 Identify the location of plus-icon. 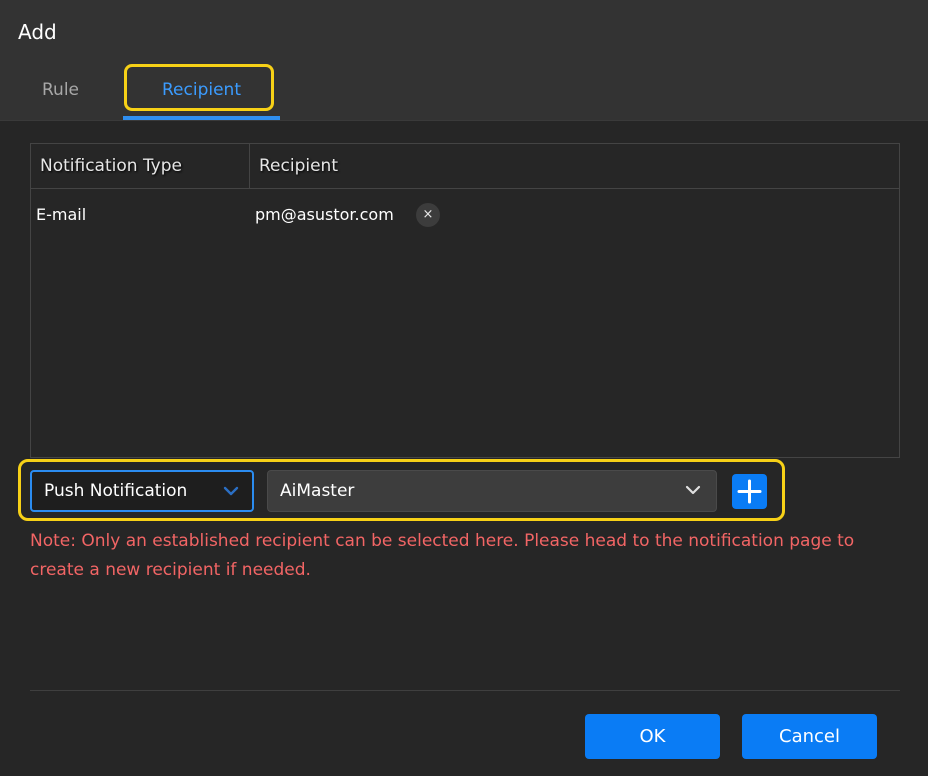
(749, 491).